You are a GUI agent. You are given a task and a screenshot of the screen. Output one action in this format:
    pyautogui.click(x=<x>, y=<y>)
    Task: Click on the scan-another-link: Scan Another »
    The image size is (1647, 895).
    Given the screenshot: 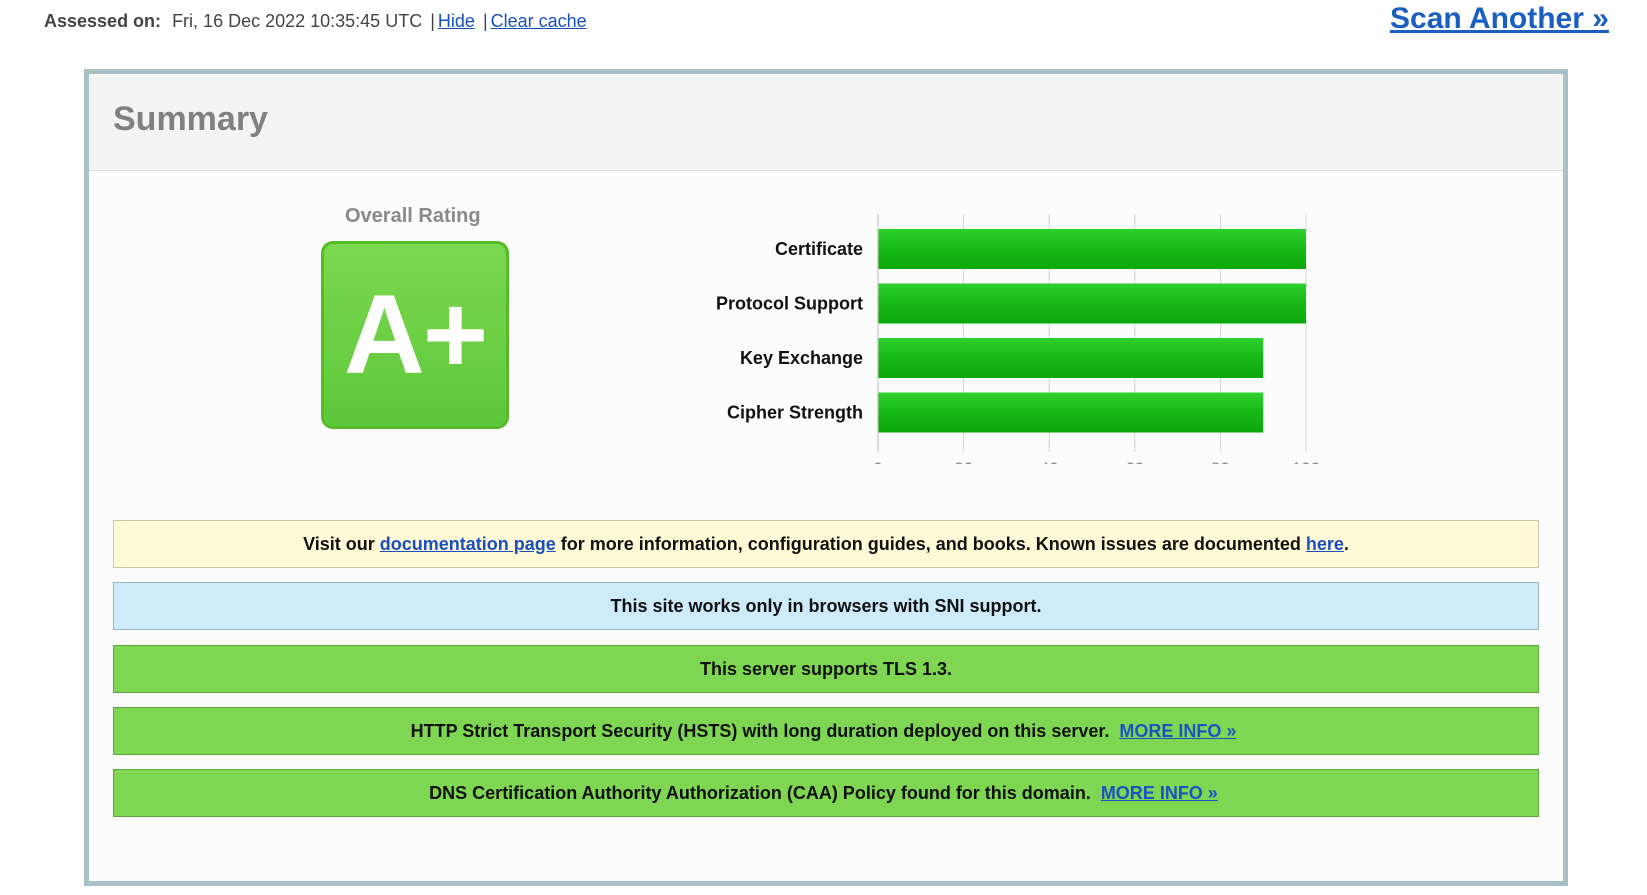 What is the action you would take?
    pyautogui.click(x=1499, y=19)
    